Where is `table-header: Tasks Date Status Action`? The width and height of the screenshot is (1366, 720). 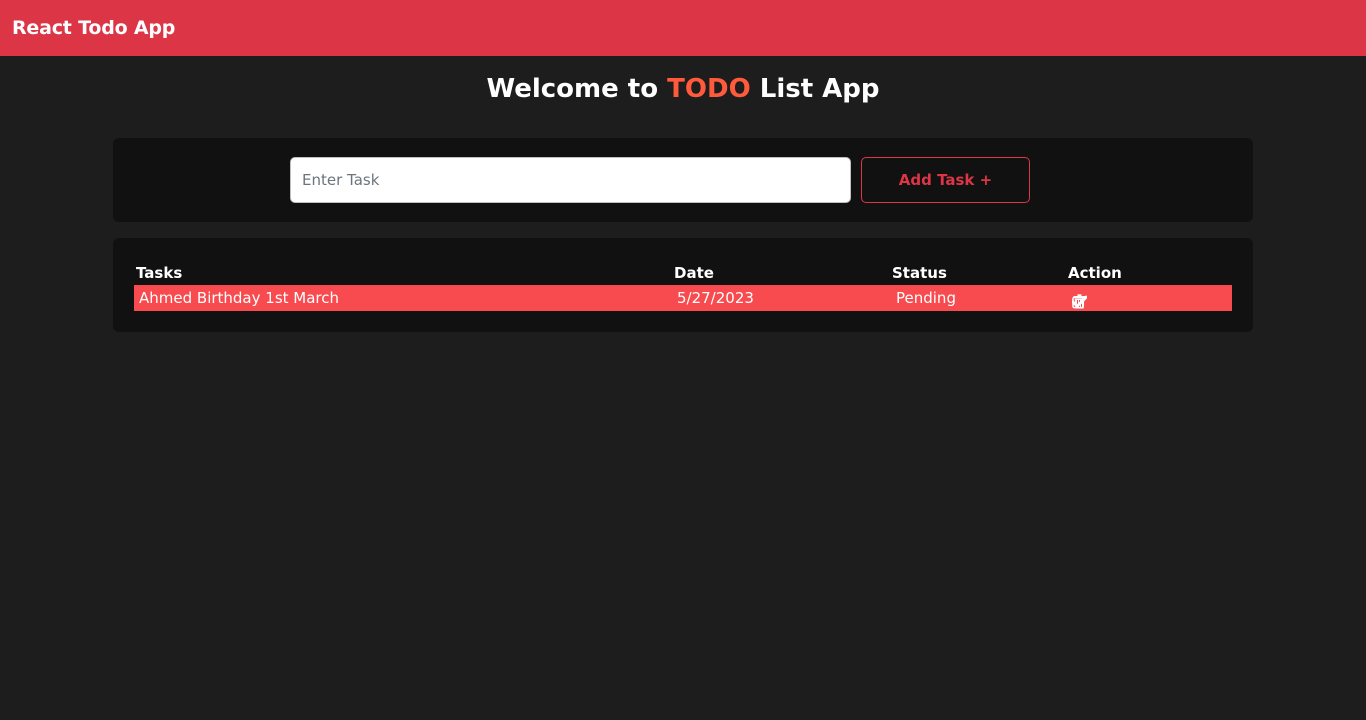 table-header: Tasks Date Status Action is located at coordinates (683, 274).